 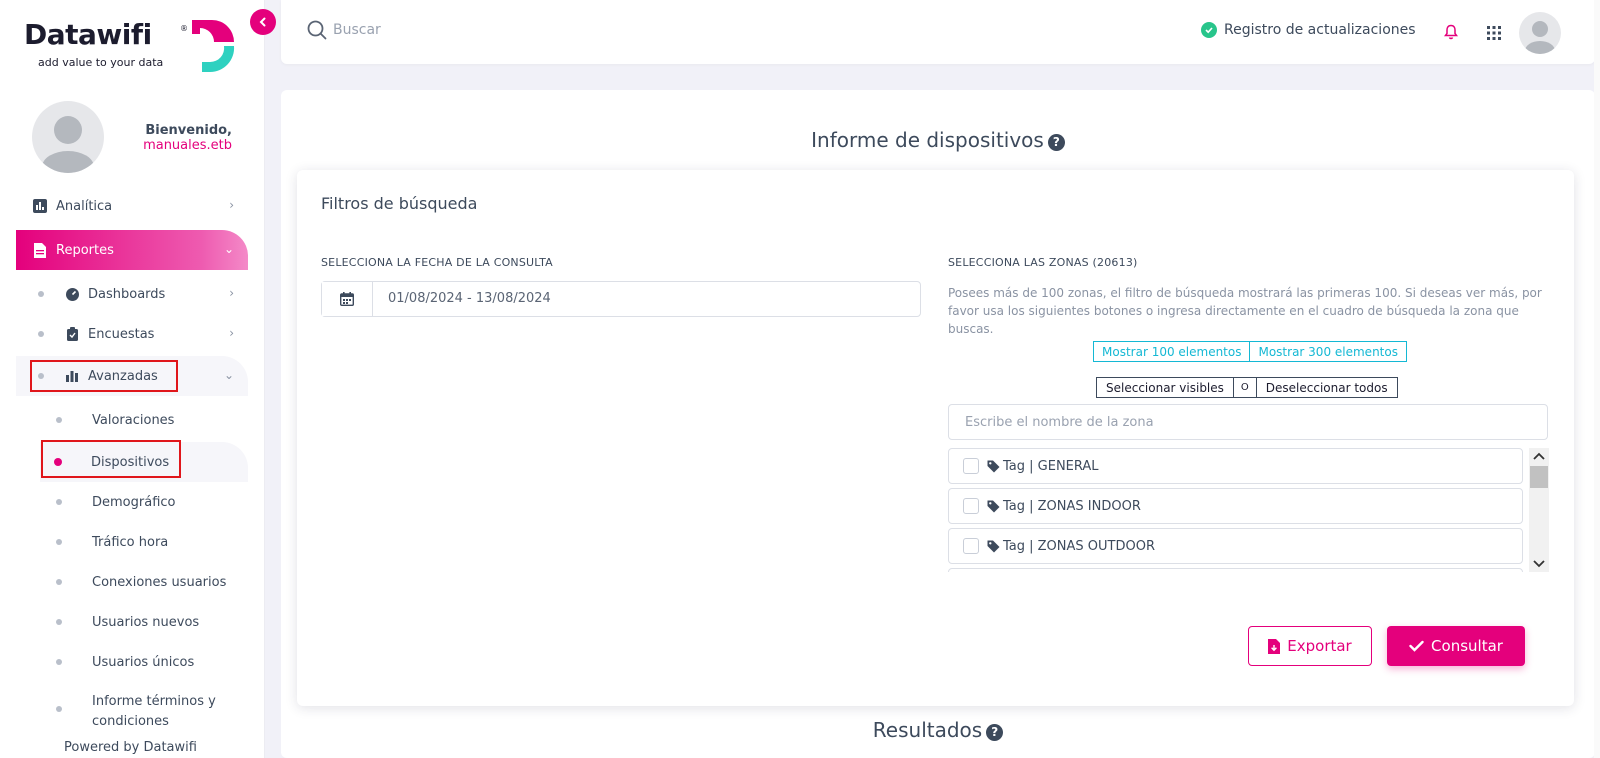 What do you see at coordinates (132, 206) in the screenshot?
I see `sidebar-item-analitica: Analítica ›` at bounding box center [132, 206].